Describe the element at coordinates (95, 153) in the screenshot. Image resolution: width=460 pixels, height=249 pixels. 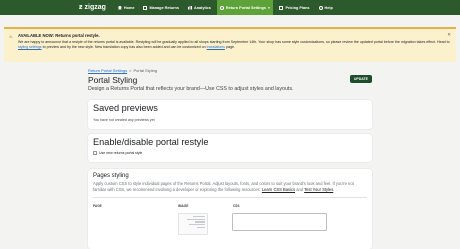
I see `restyle-checkbox` at that location.